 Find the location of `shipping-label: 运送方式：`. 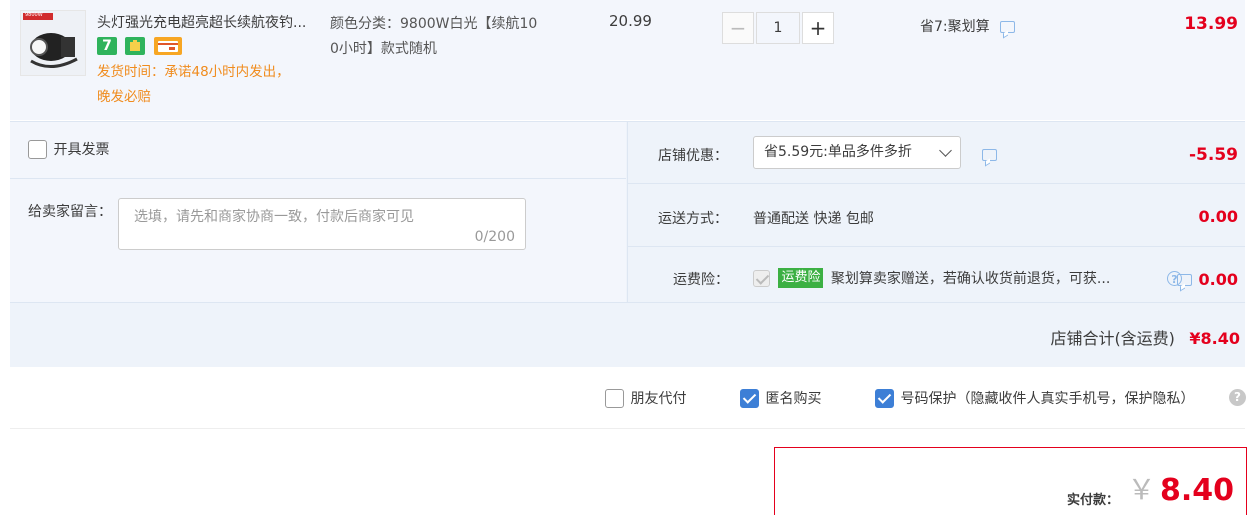

shipping-label: 运送方式： is located at coordinates (693, 219).